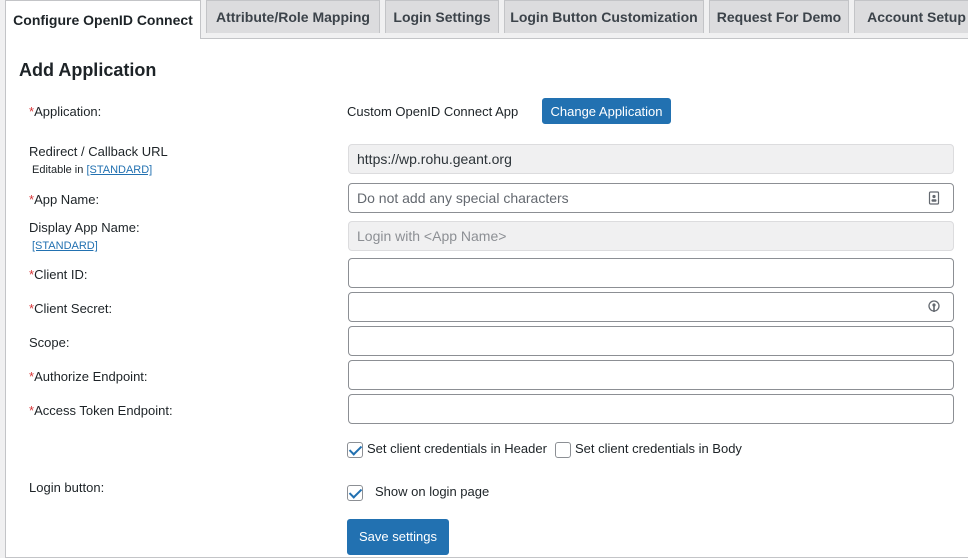 This screenshot has height=558, width=968. What do you see at coordinates (457, 448) in the screenshot?
I see `credentials-header-label: Set client credentials in Header` at bounding box center [457, 448].